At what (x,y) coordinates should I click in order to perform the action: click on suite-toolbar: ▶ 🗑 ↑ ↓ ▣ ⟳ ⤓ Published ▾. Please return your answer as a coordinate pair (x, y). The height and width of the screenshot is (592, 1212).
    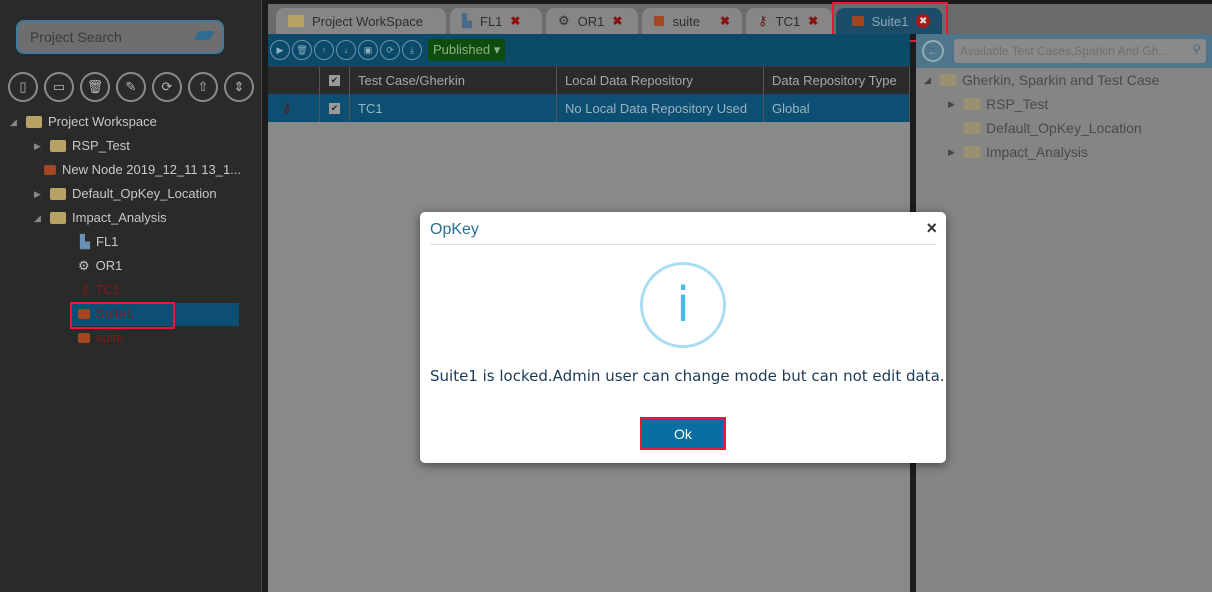
    Looking at the image, I should click on (589, 50).